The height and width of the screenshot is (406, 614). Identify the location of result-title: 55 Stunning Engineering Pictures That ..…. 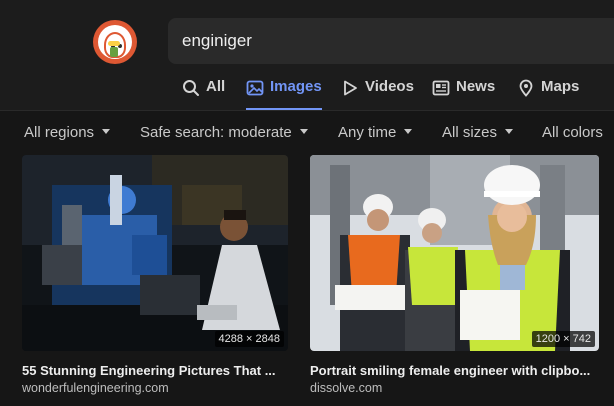
(149, 370).